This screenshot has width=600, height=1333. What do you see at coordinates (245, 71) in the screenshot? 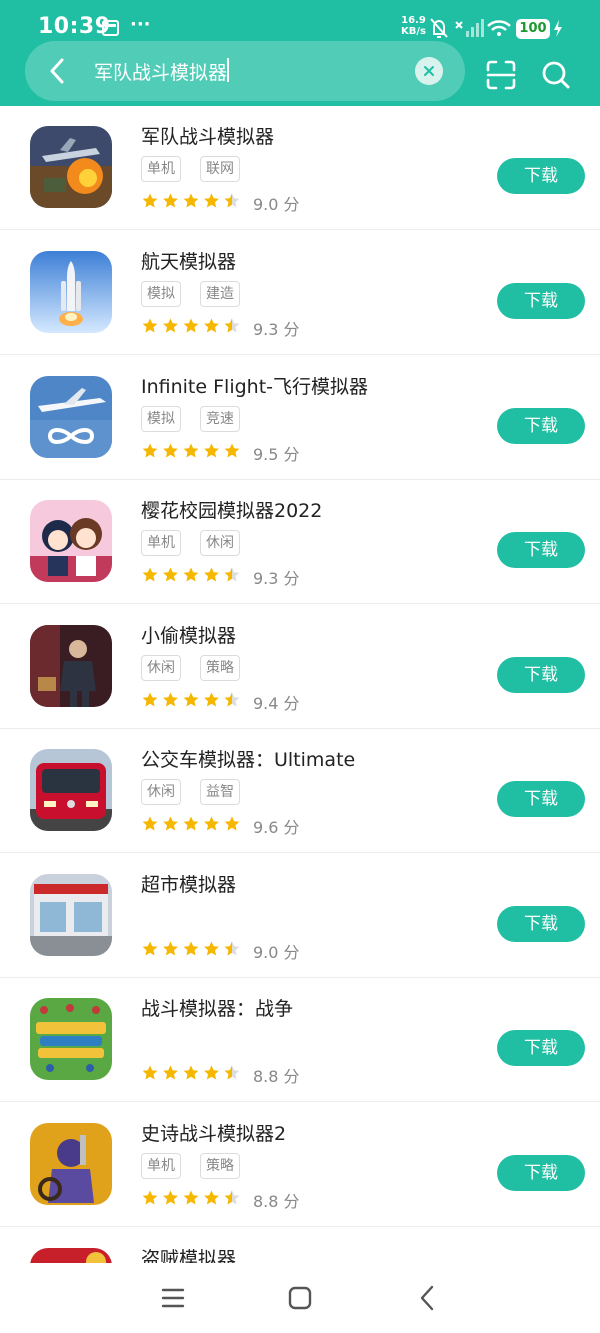
I see `search-bar` at bounding box center [245, 71].